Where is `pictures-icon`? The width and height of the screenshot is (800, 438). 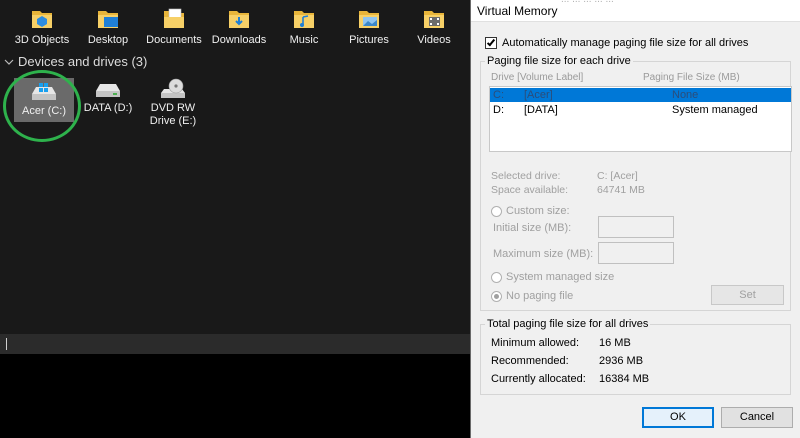 pictures-icon is located at coordinates (369, 19).